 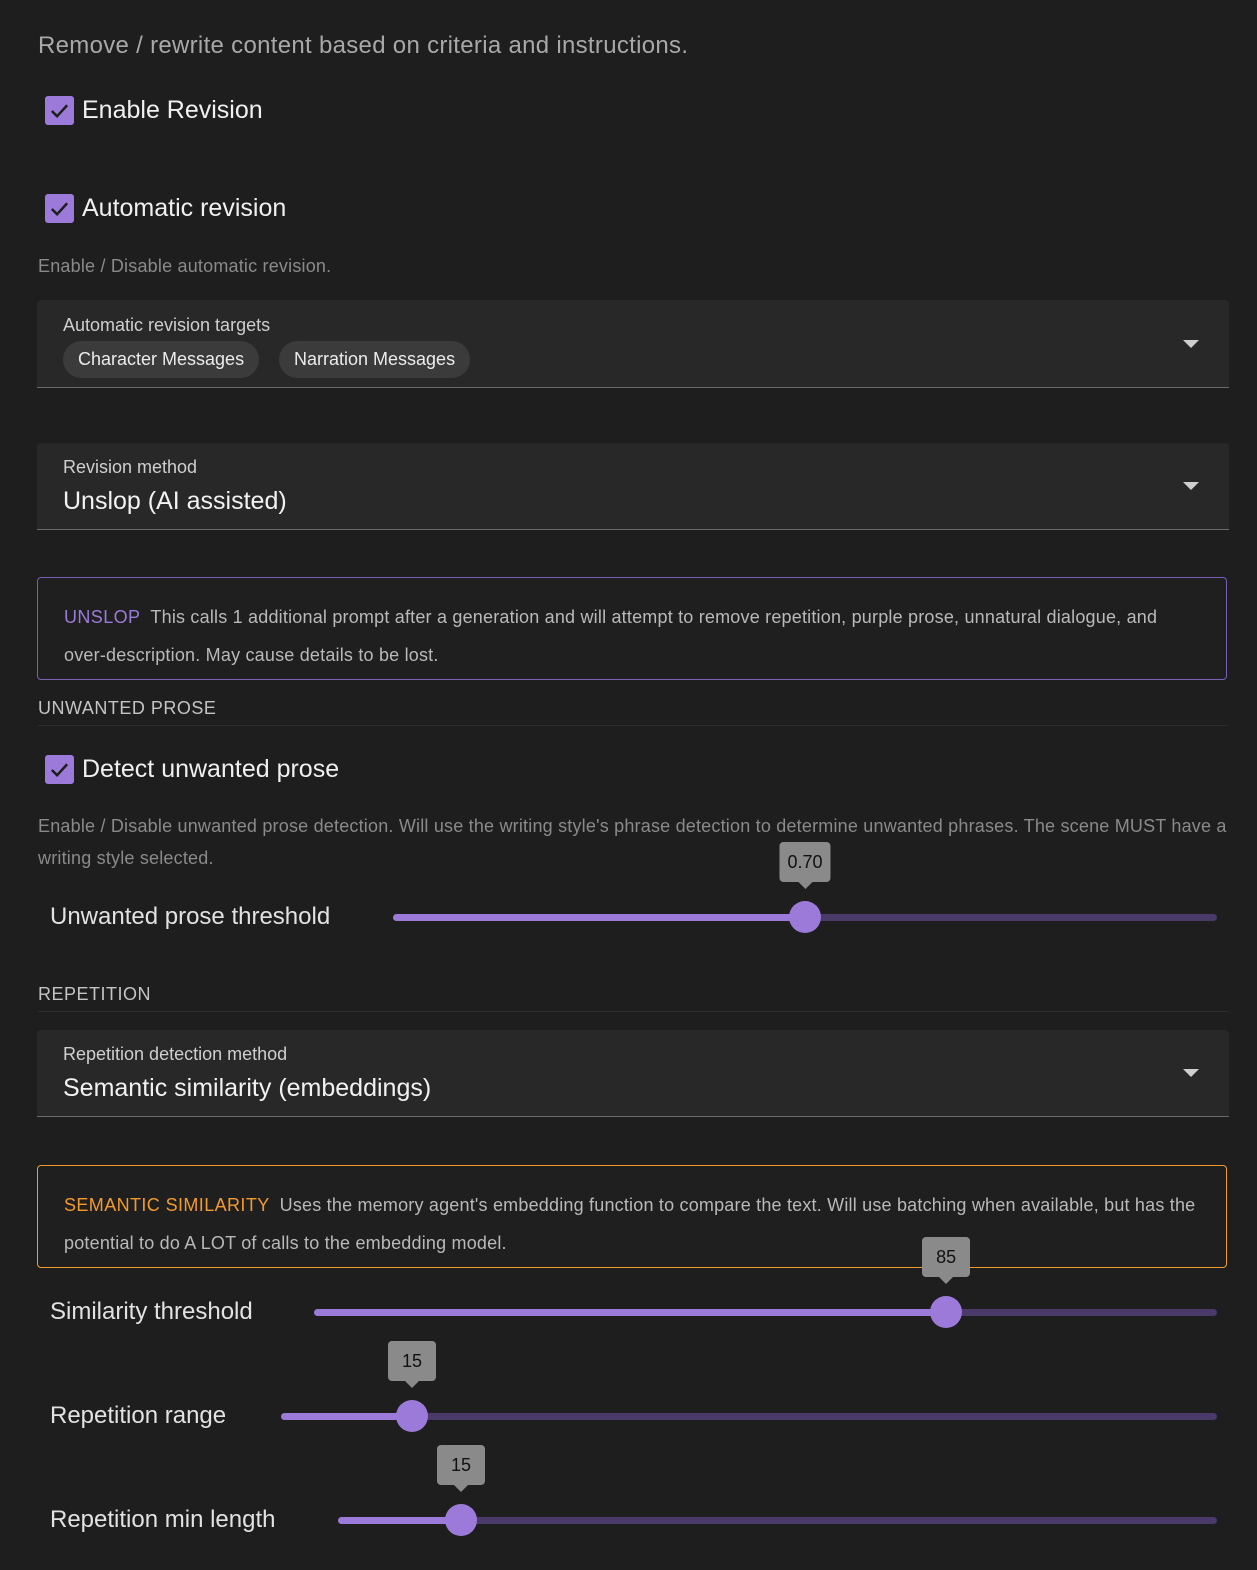 What do you see at coordinates (175, 501) in the screenshot?
I see `revision-method-value: Unslop (AI assisted)` at bounding box center [175, 501].